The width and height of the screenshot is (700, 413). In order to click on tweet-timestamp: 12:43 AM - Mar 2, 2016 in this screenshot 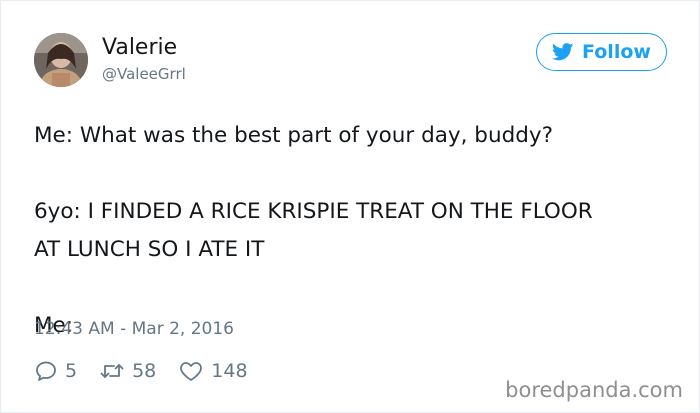, I will do `click(134, 329)`.